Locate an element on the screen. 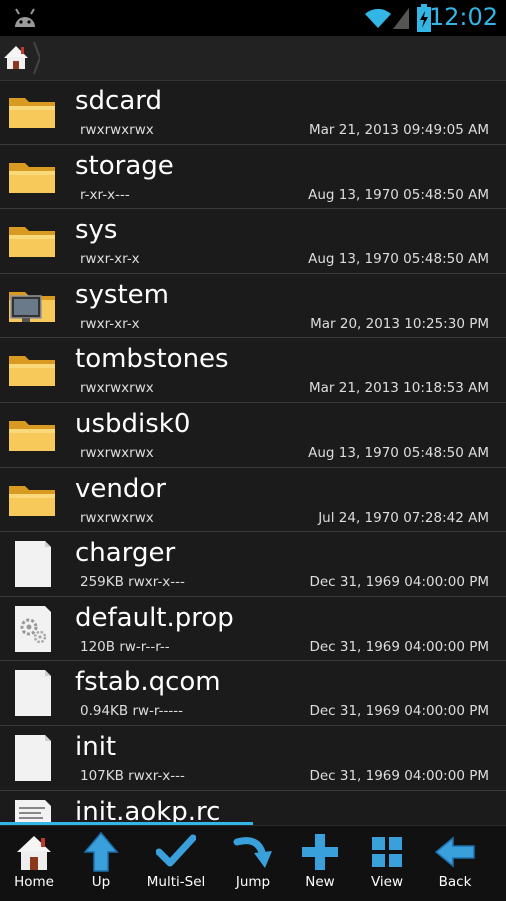 Image resolution: width=506 pixels, height=901 pixels. file-meta: 120B rw-r--r-- is located at coordinates (125, 646).